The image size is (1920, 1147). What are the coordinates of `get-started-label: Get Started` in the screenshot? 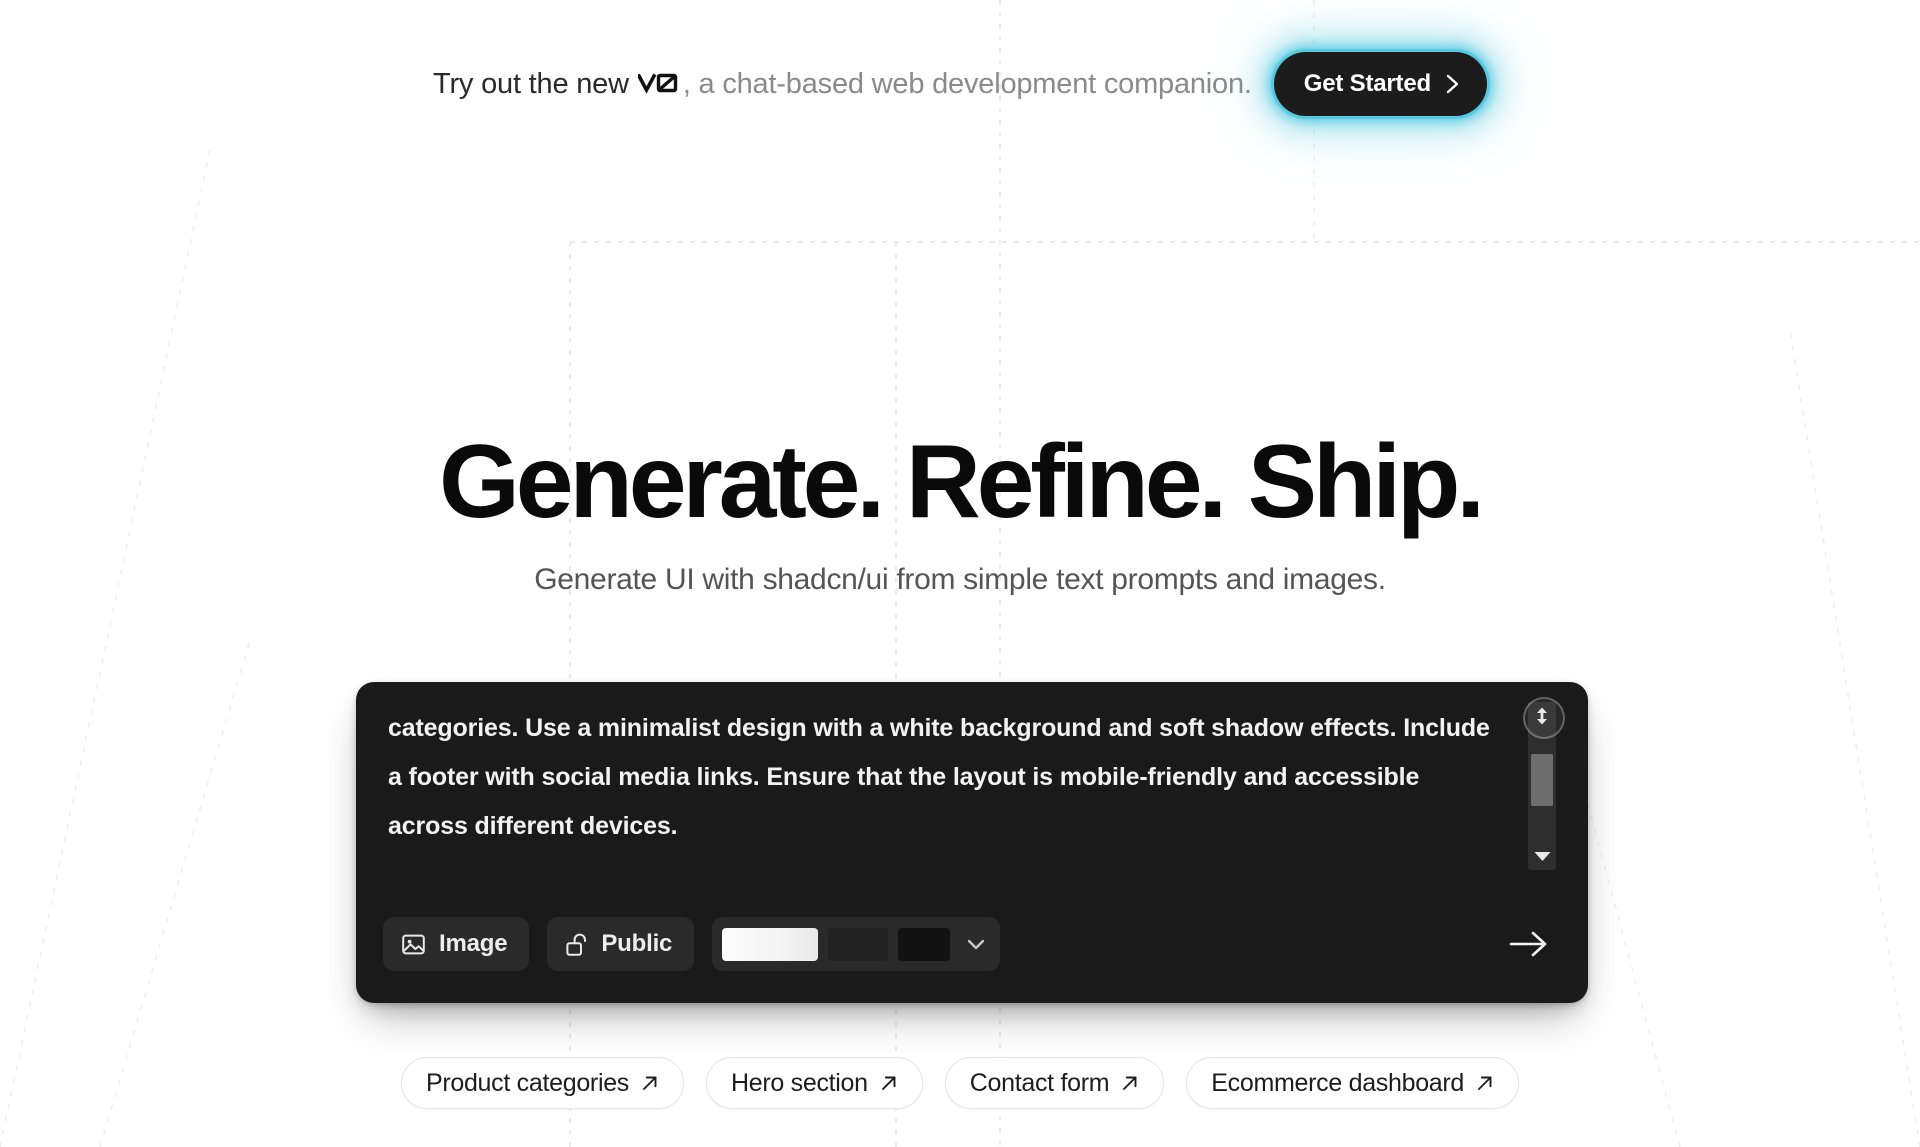 It's located at (1367, 83).